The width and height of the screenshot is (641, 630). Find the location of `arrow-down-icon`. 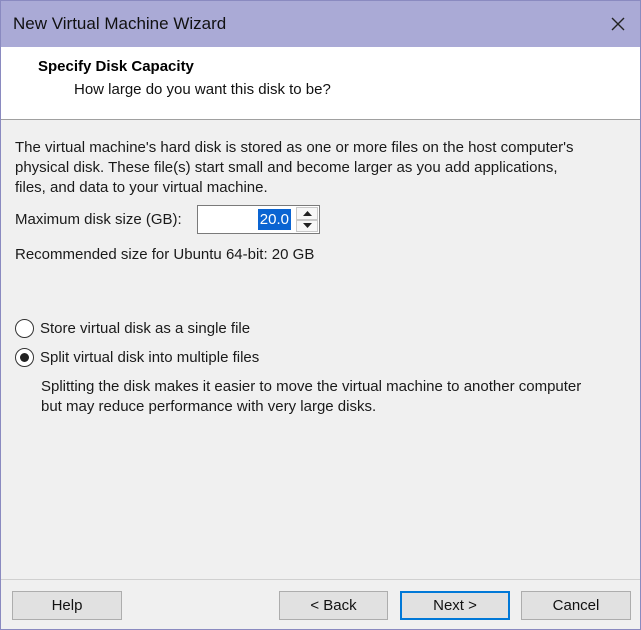

arrow-down-icon is located at coordinates (307, 226).